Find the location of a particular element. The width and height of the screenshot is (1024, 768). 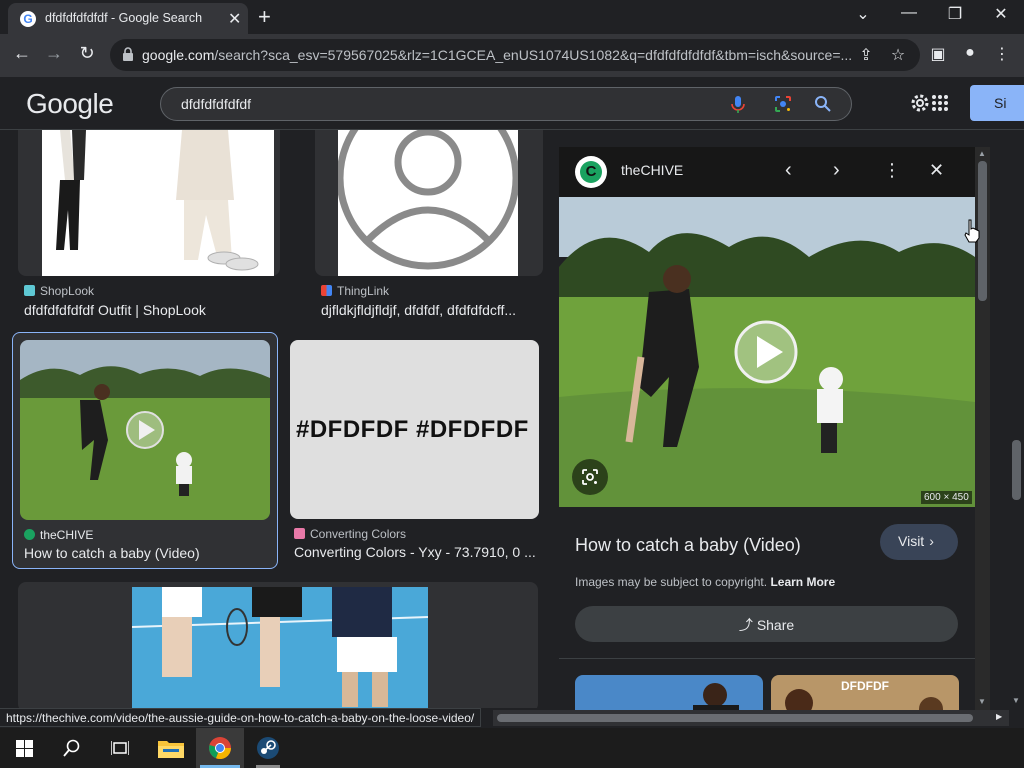

minimize-button: — is located at coordinates (909, 13).